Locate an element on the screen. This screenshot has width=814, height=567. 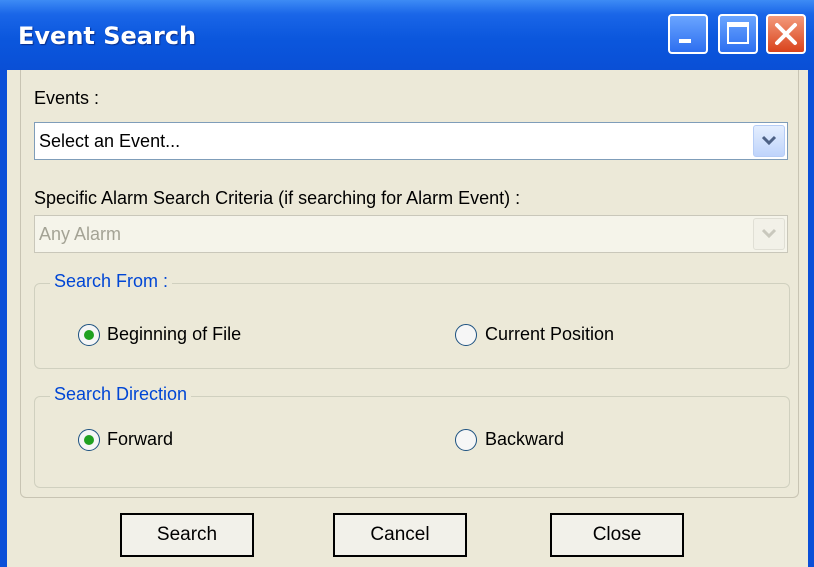
maximize-button is located at coordinates (738, 34).